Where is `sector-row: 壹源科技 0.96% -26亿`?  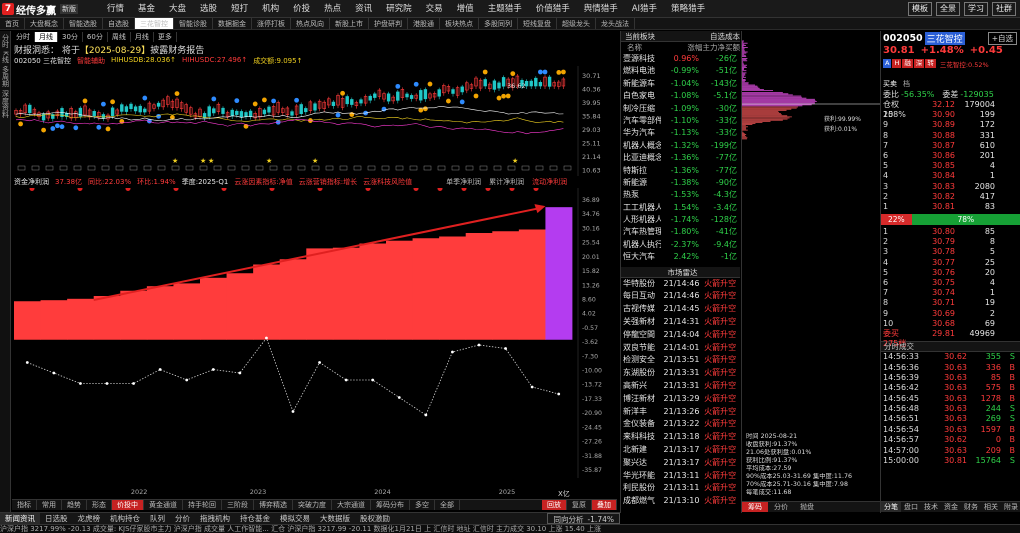
sector-row: 壹源科技 0.96% -26亿 is located at coordinates (680, 59).